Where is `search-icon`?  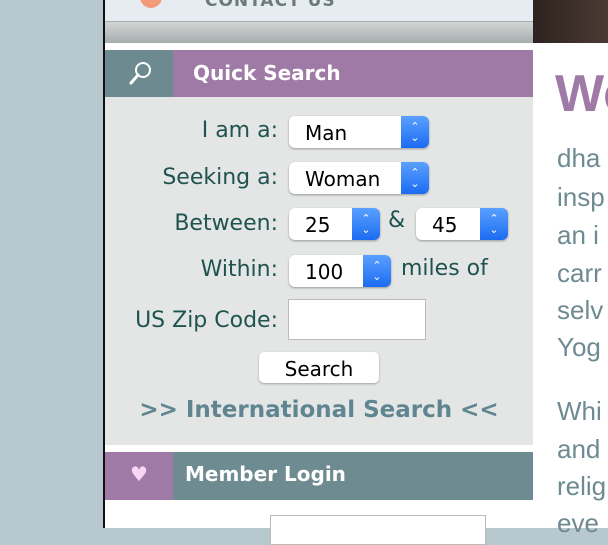
search-icon is located at coordinates (139, 73).